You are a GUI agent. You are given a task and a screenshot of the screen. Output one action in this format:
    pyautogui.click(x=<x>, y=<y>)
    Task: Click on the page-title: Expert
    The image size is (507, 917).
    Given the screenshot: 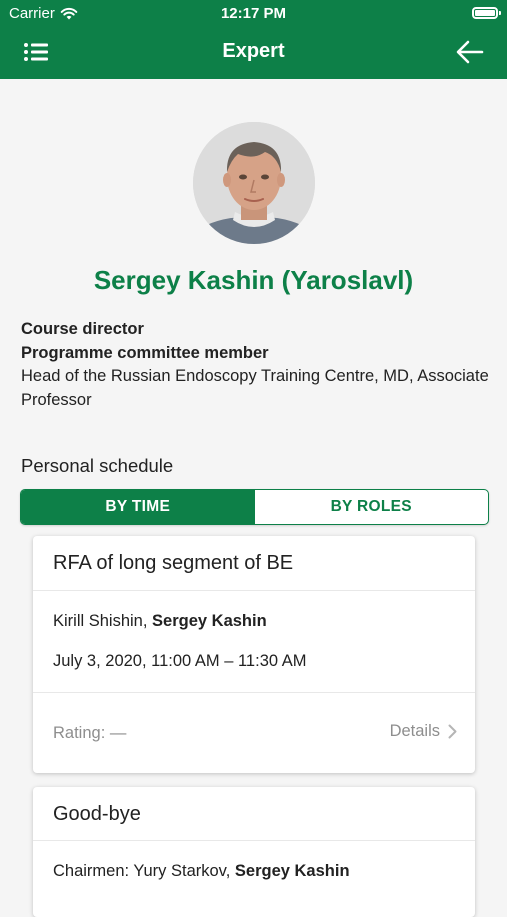 What is the action you would take?
    pyautogui.click(x=253, y=51)
    